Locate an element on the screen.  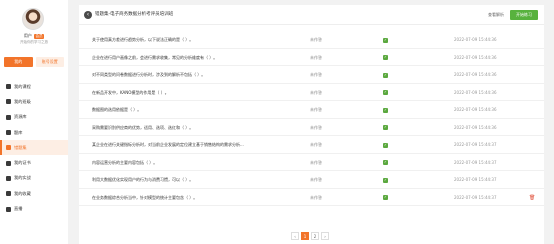
question-text: 在业务数据综合分析当中，针对模型的统计主要包含（ ）。 is located at coordinates (199, 197).